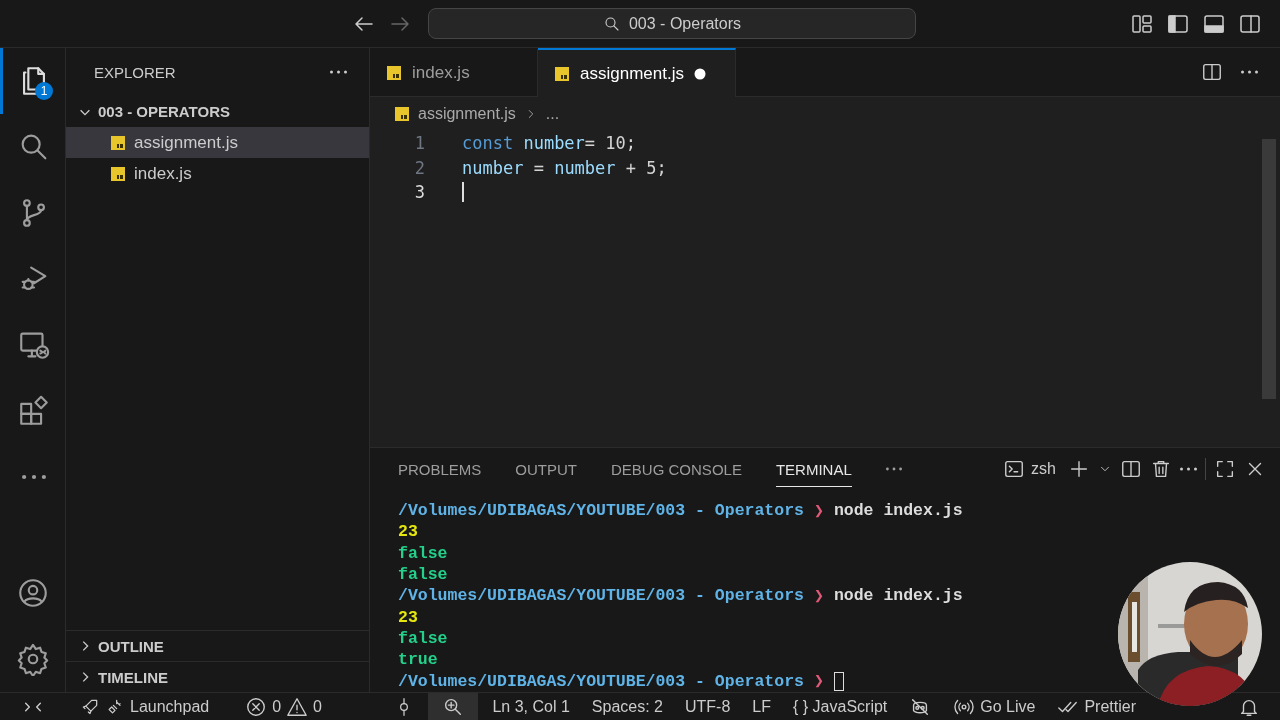 Image resolution: width=1280 pixels, height=720 pixels. What do you see at coordinates (627, 706) in the screenshot?
I see `status-item: Spaces: 2` at bounding box center [627, 706].